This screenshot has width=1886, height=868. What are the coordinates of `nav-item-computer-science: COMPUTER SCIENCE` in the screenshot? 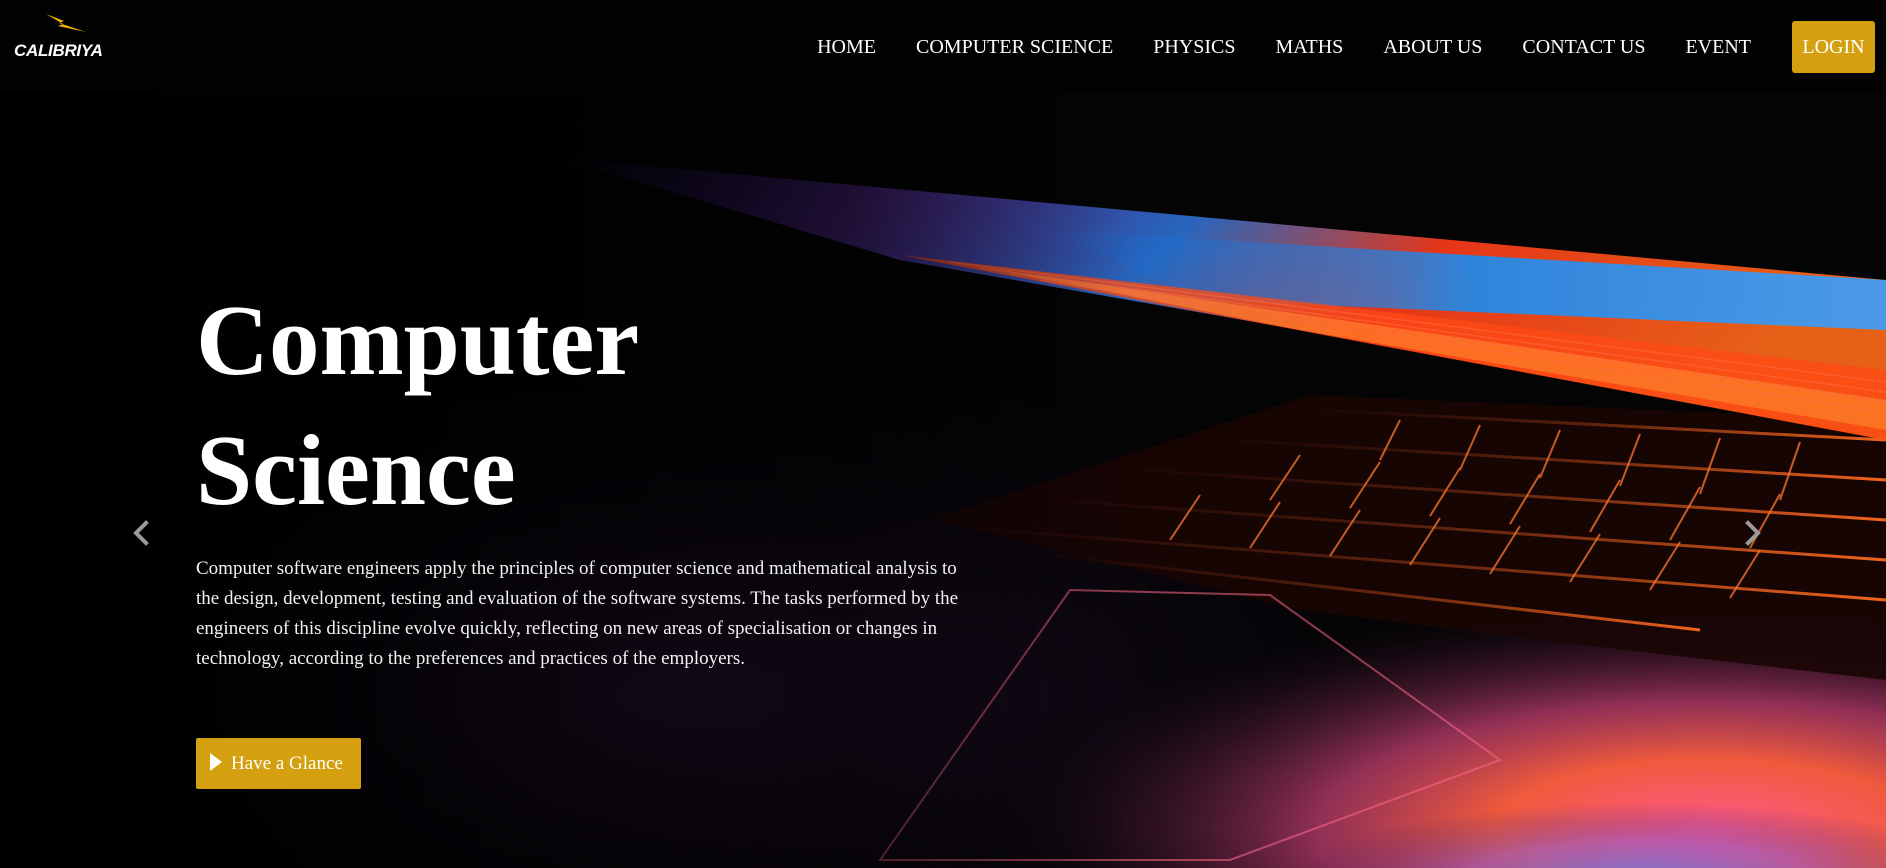 It's located at (1014, 47).